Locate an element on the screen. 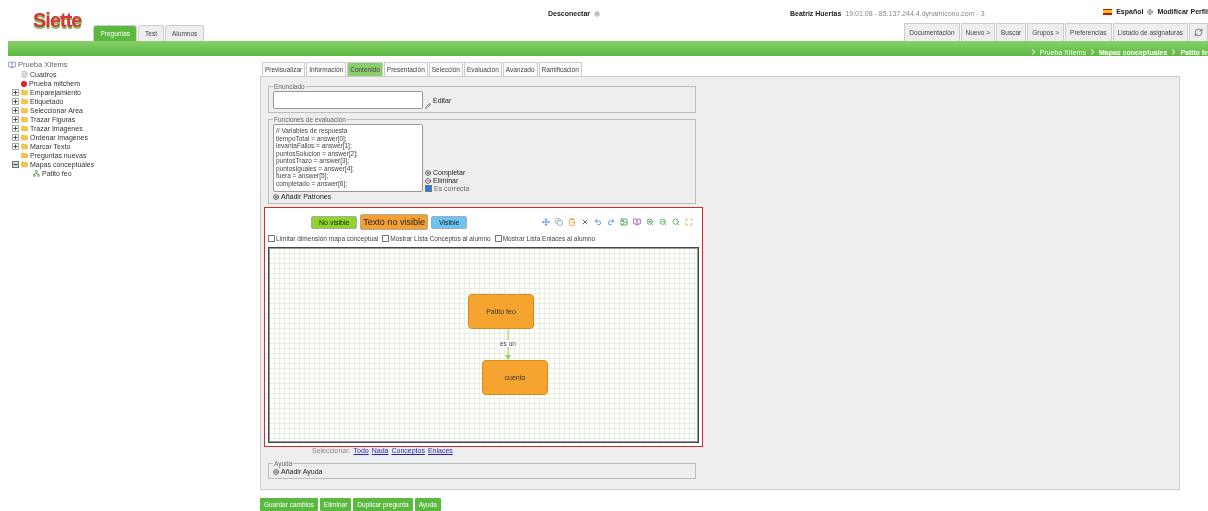 Image resolution: width=1208 pixels, height=511 pixels. link-arrow is located at coordinates (508, 344).